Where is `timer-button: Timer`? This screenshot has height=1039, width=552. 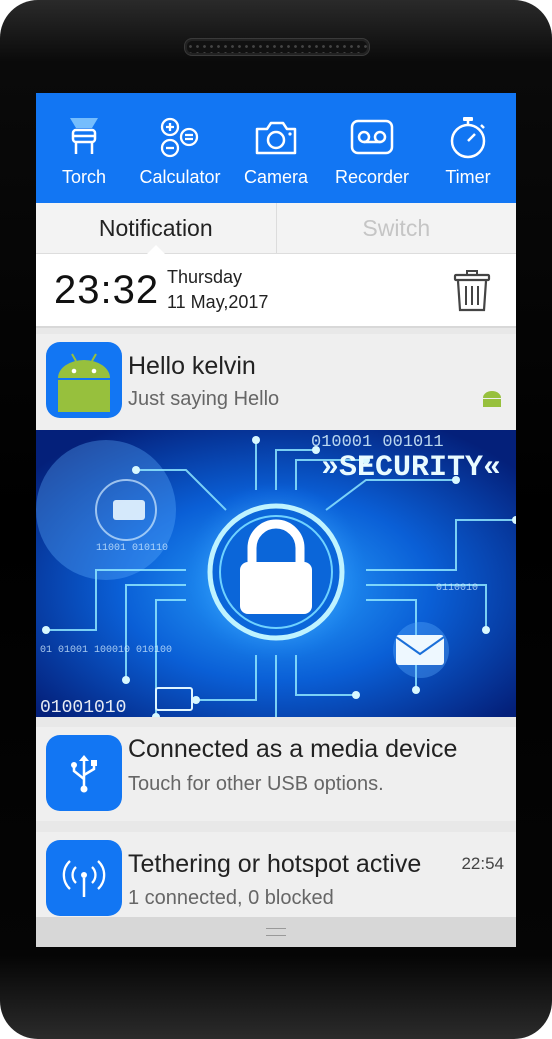
timer-button: Timer is located at coordinates (468, 148).